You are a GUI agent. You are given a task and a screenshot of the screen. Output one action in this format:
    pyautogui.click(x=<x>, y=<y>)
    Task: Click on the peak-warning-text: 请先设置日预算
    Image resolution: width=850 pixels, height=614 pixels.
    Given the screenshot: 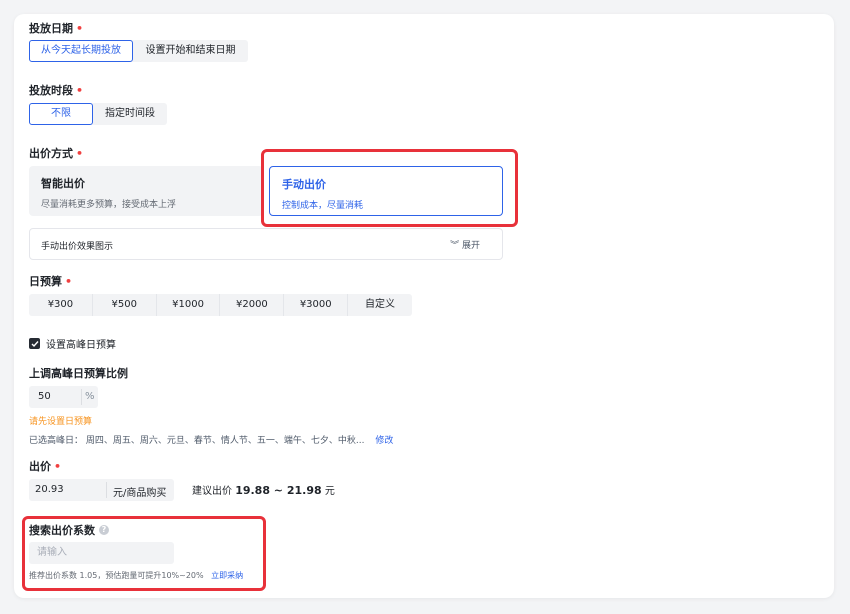 What is the action you would take?
    pyautogui.click(x=61, y=422)
    